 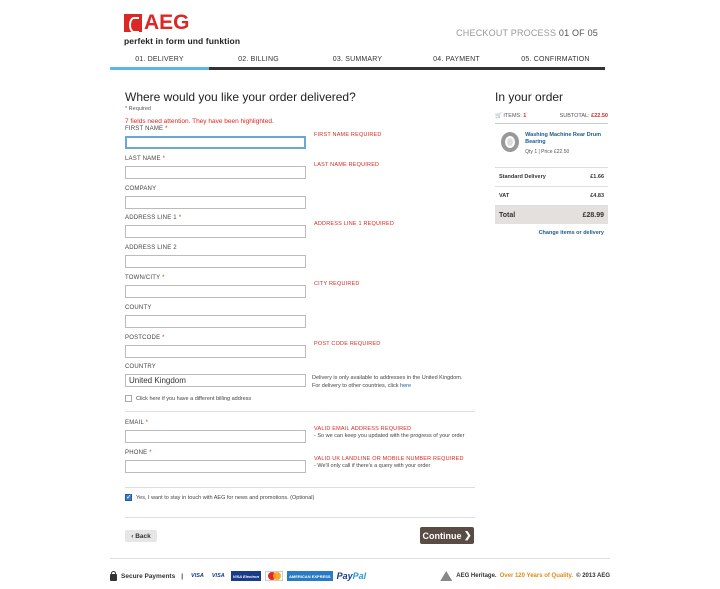 I want to click on postcode-input, so click(x=215, y=351).